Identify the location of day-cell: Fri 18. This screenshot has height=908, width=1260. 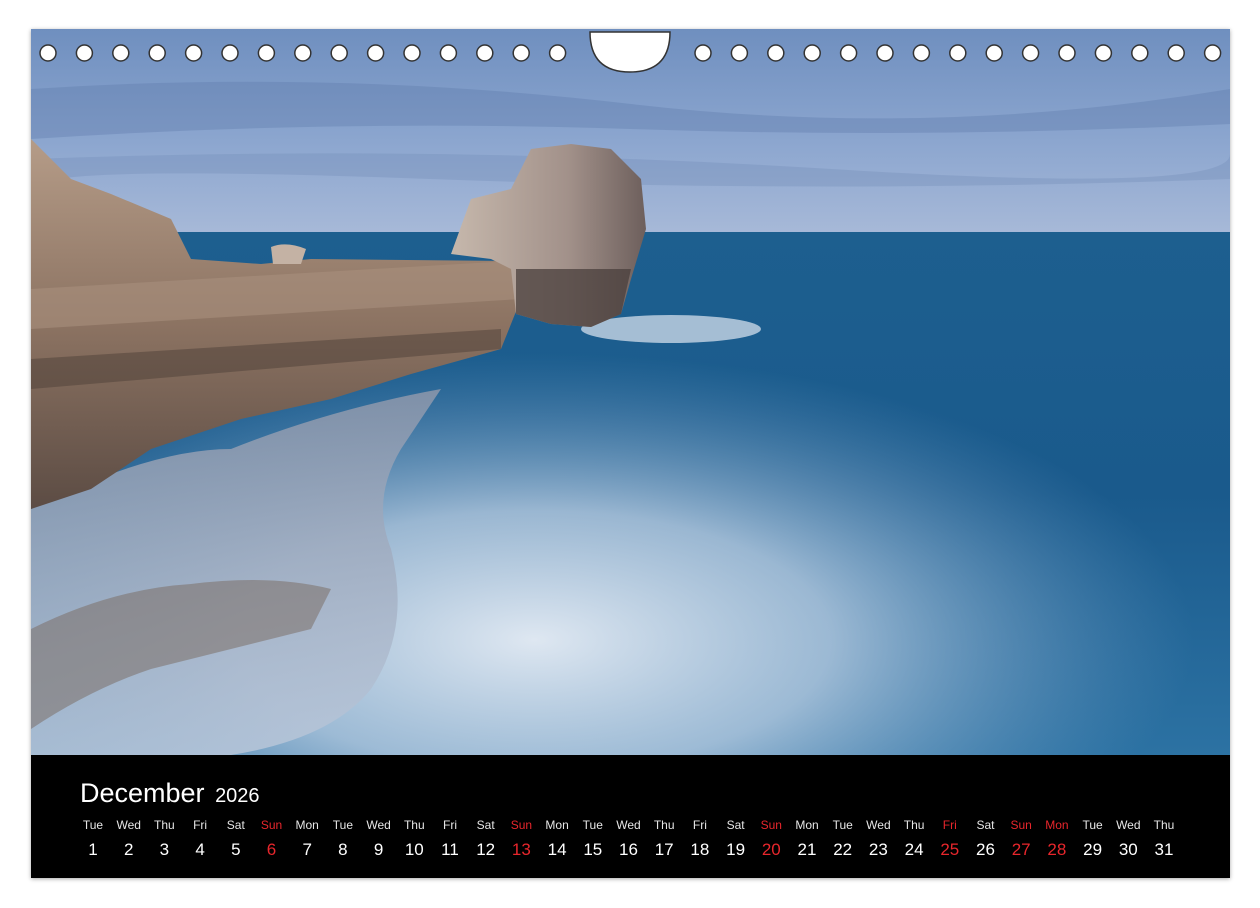
(700, 839).